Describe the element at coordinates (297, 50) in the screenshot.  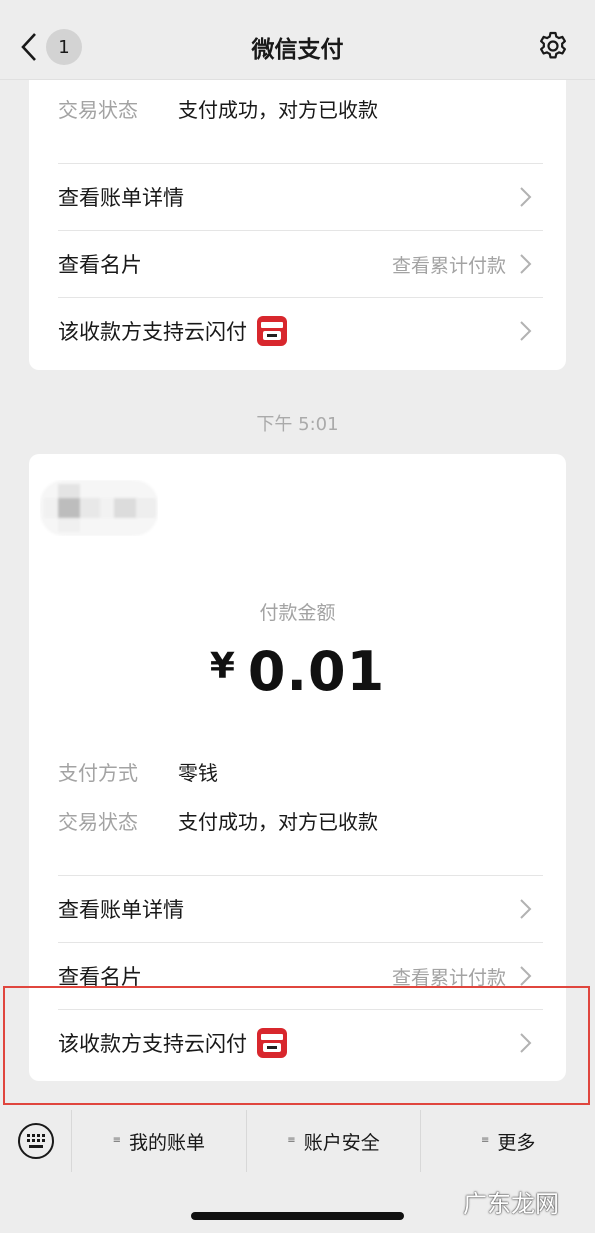
I see `page-title: 微信支付` at that location.